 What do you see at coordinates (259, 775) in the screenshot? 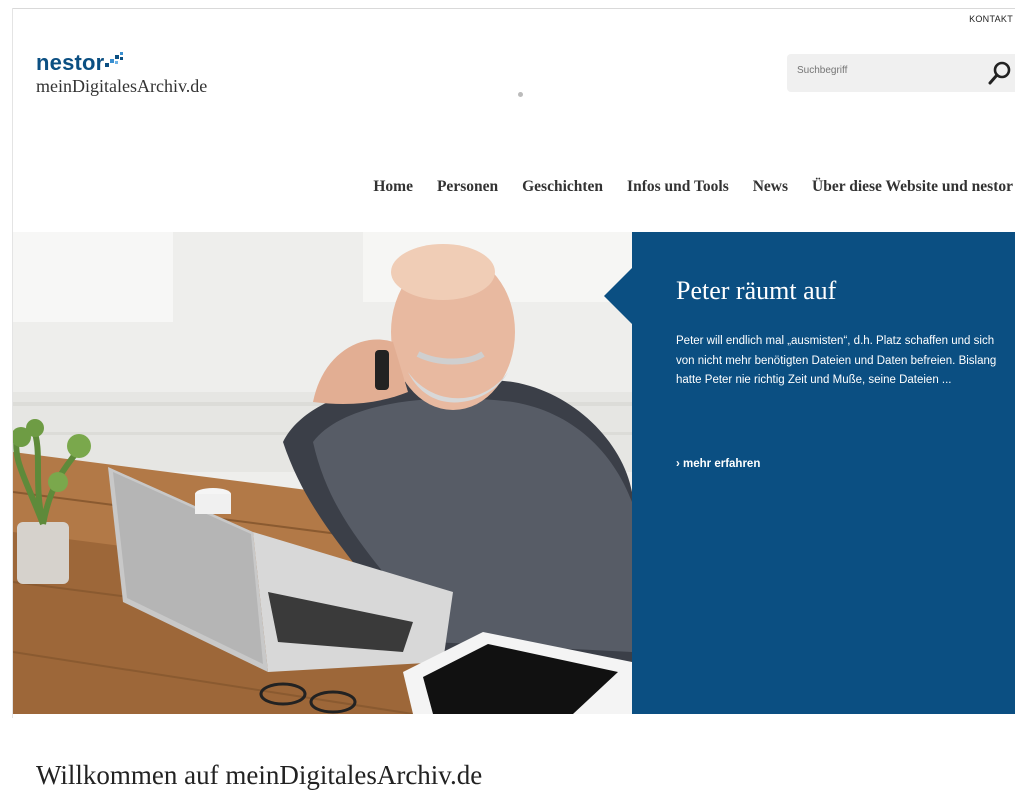
I see `welcome-heading: Willkommen auf meinDigitalesArchiv.de` at bounding box center [259, 775].